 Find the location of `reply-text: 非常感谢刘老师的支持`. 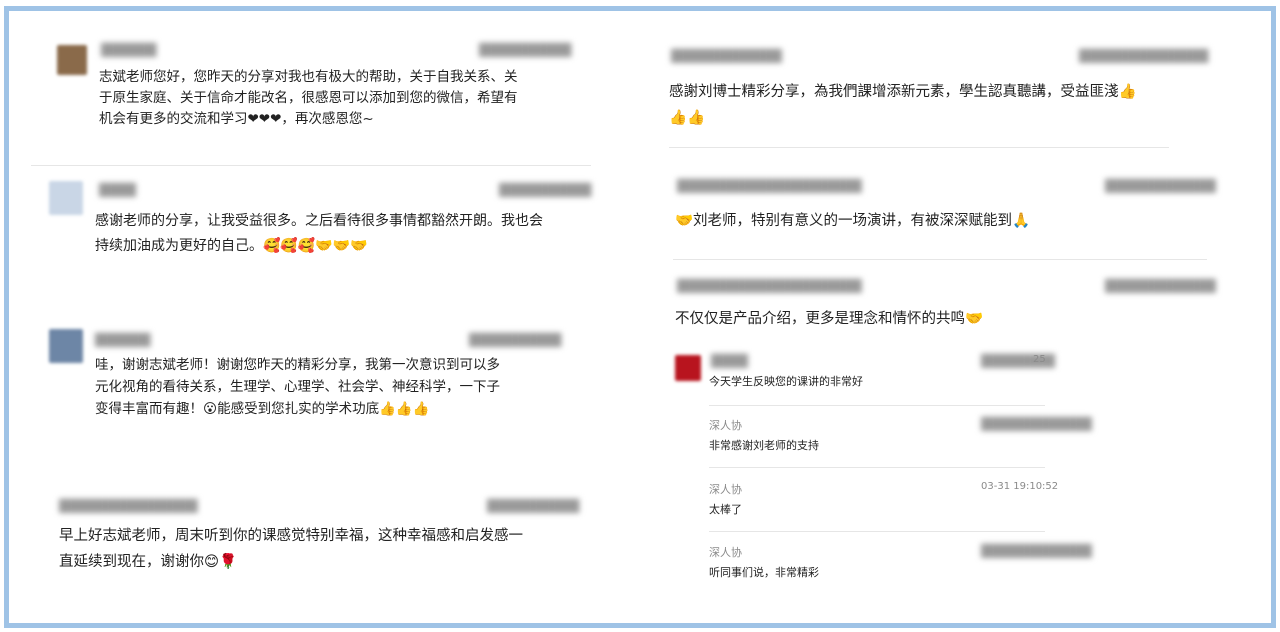

reply-text: 非常感谢刘老师的支持 is located at coordinates (764, 445).